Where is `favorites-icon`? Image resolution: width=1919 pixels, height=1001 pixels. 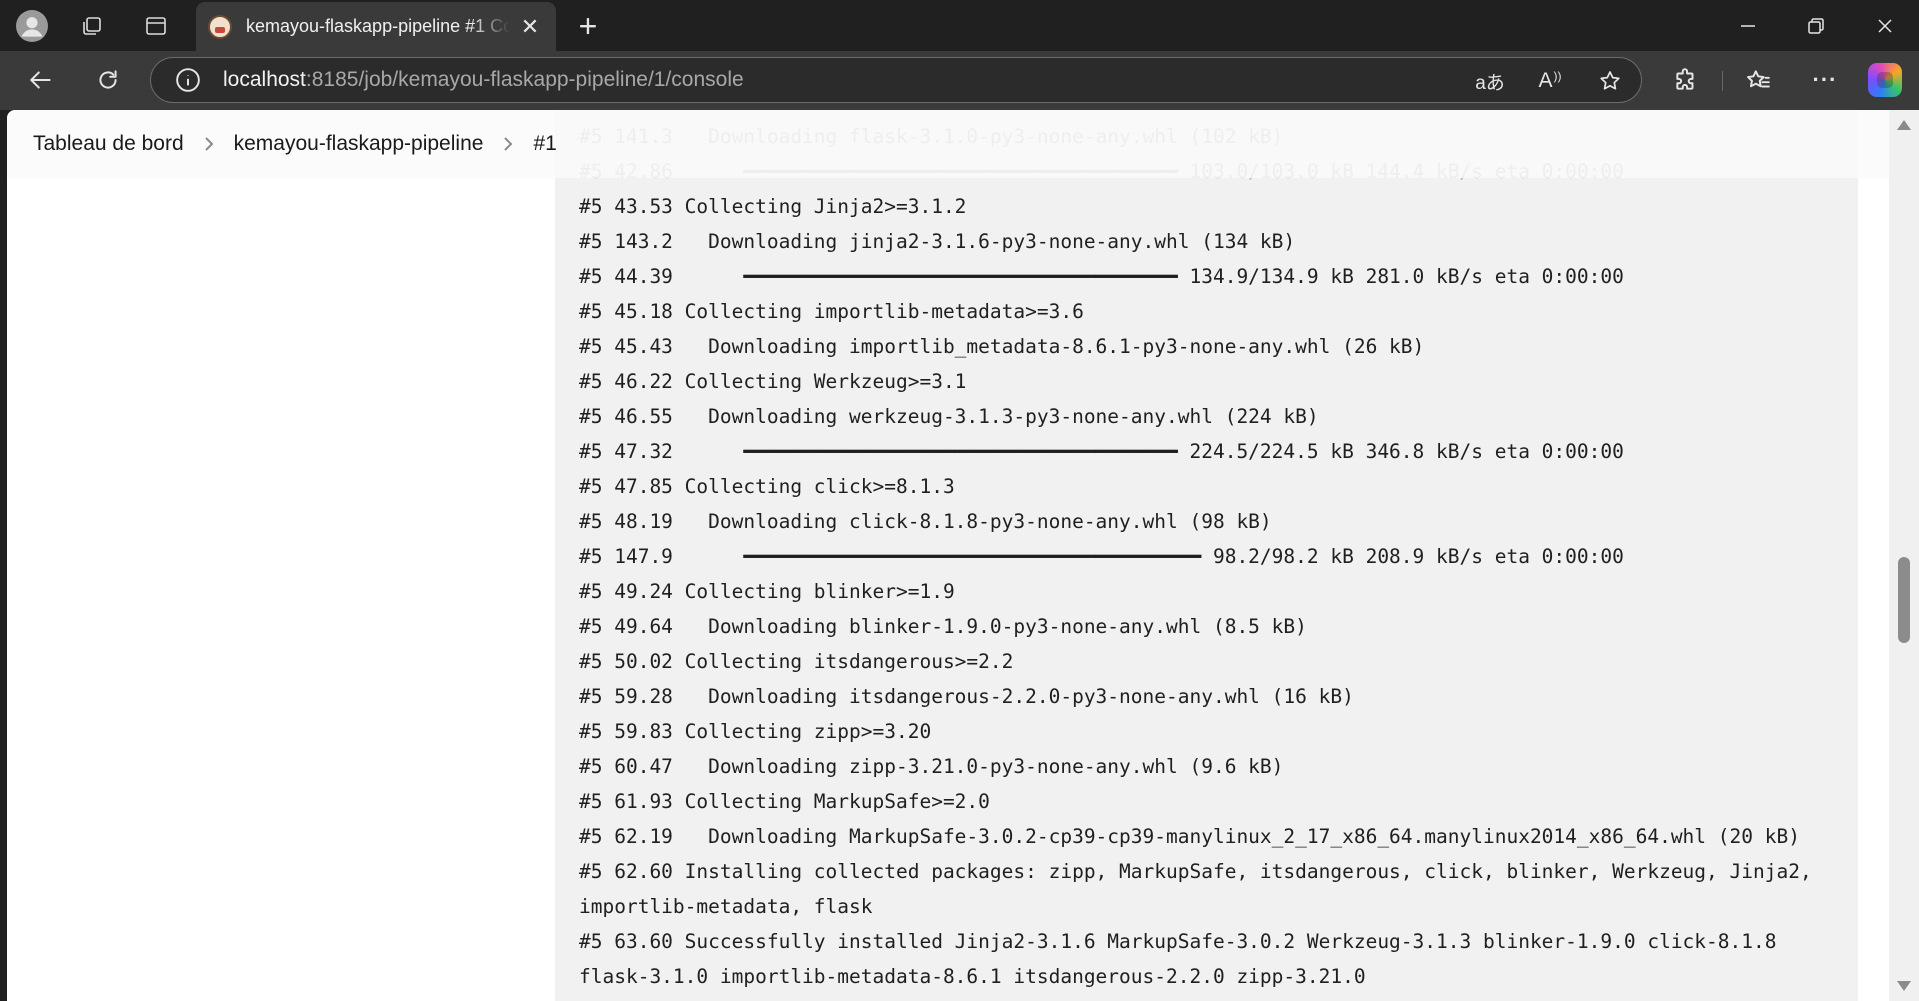
favorites-icon is located at coordinates (1758, 80).